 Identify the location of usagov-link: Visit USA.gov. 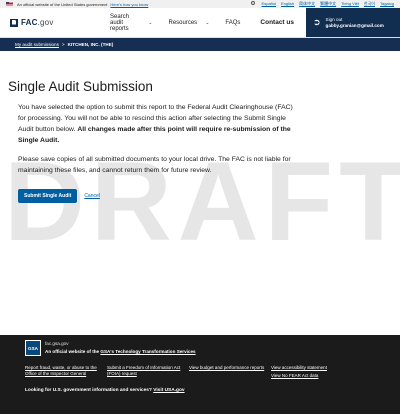
(168, 390).